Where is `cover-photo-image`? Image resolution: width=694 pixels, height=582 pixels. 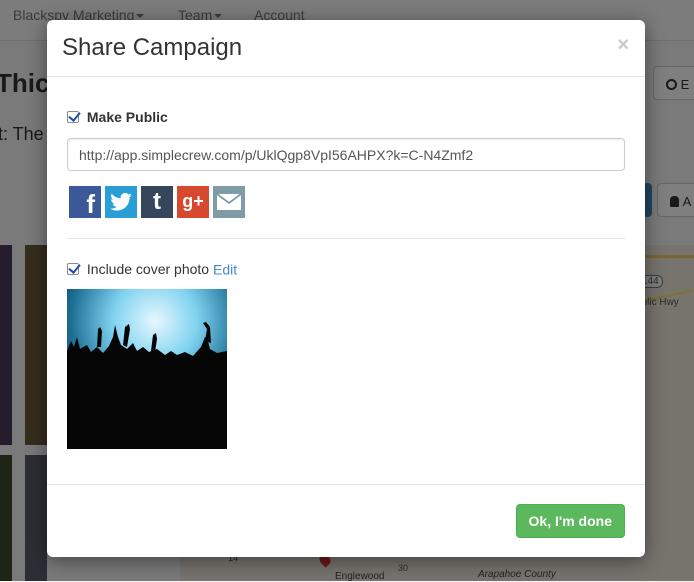
cover-photo-image is located at coordinates (147, 369).